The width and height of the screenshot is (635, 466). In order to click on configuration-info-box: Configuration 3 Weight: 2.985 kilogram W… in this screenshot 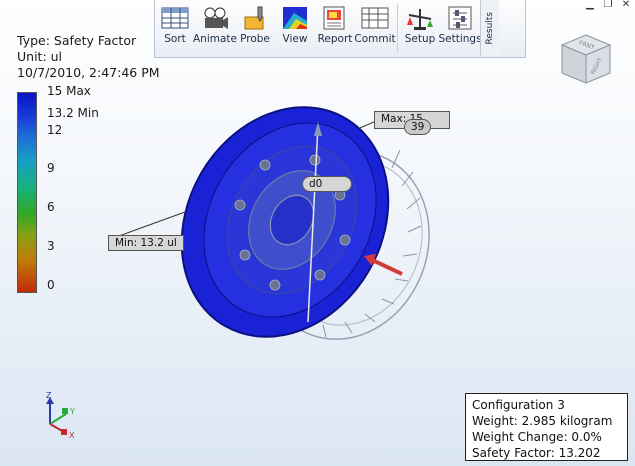, I will do `click(546, 427)`.